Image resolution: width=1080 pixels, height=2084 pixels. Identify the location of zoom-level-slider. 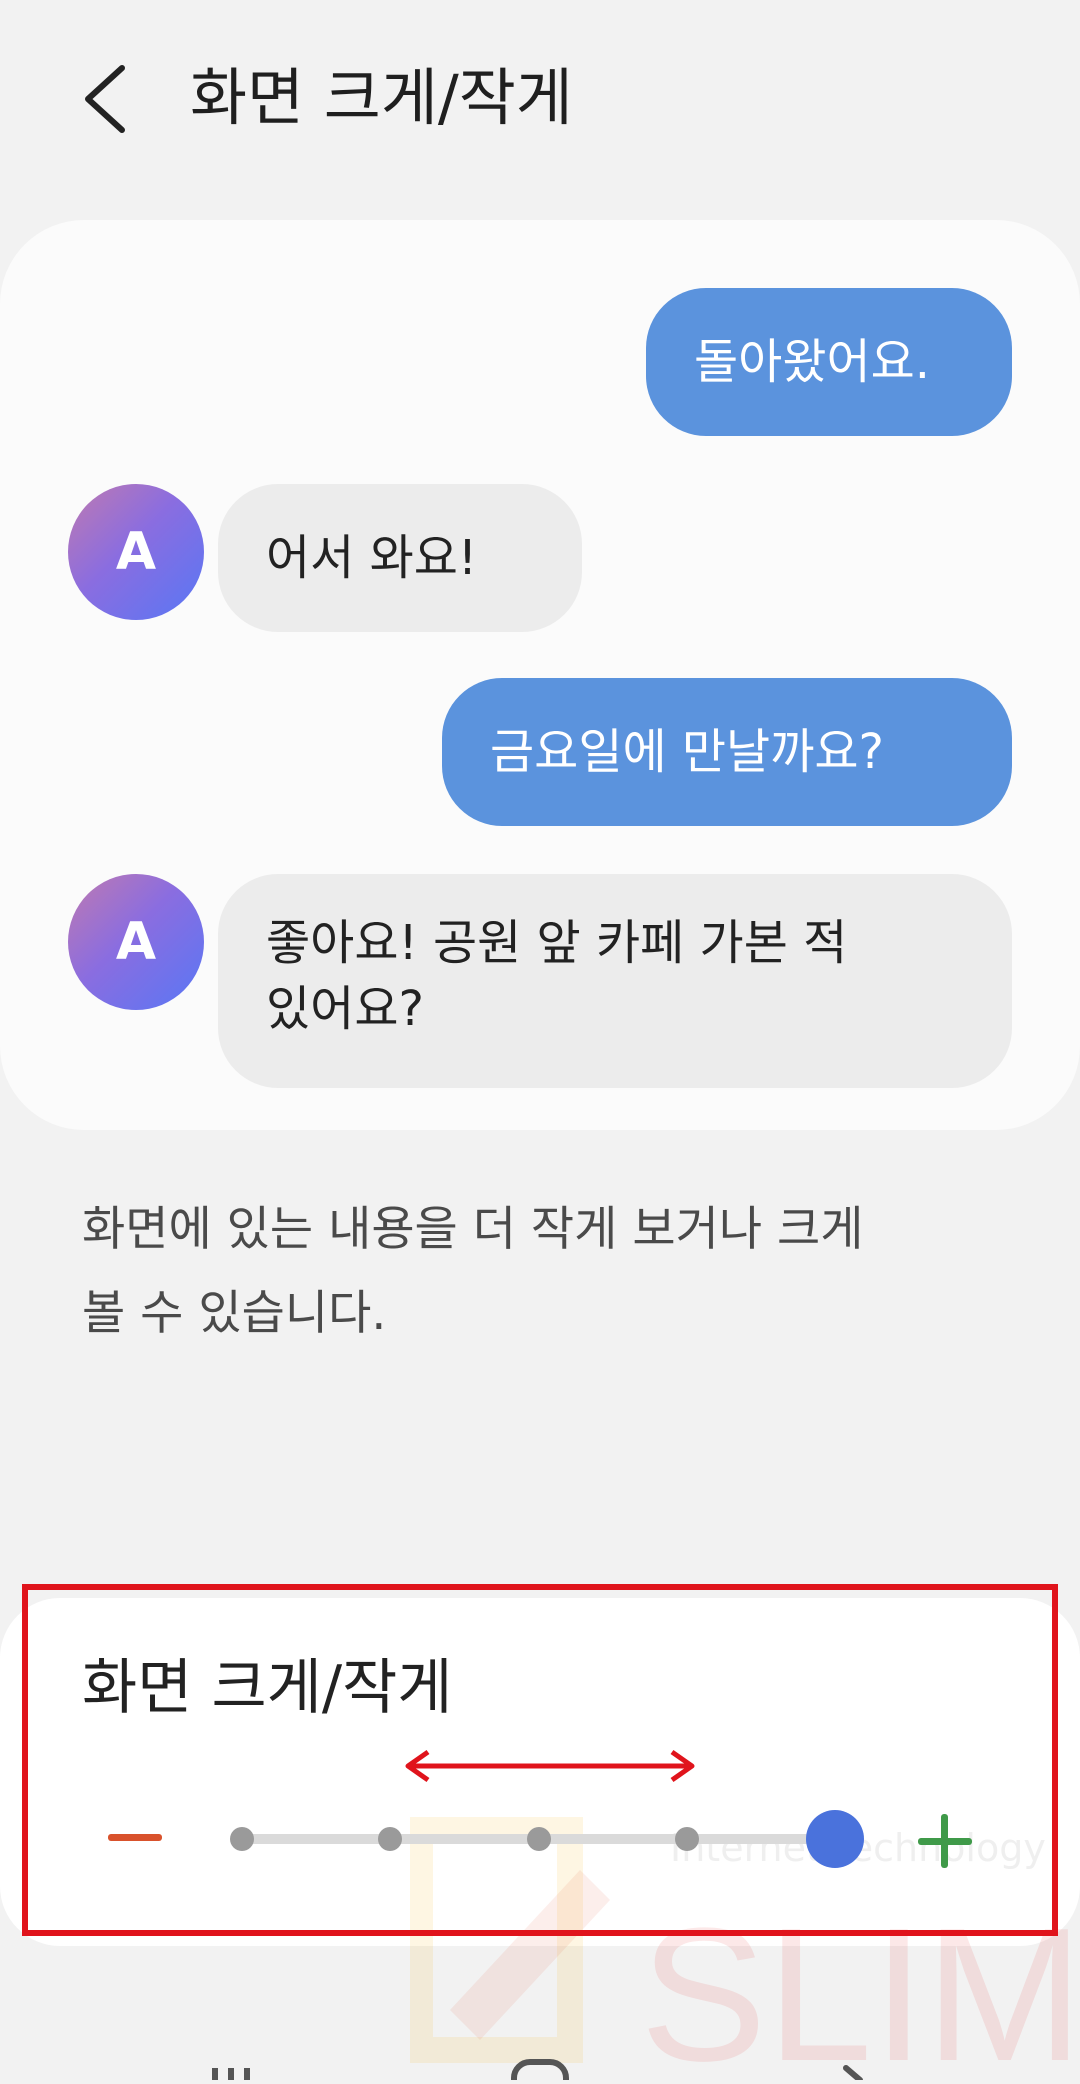
(545, 1840).